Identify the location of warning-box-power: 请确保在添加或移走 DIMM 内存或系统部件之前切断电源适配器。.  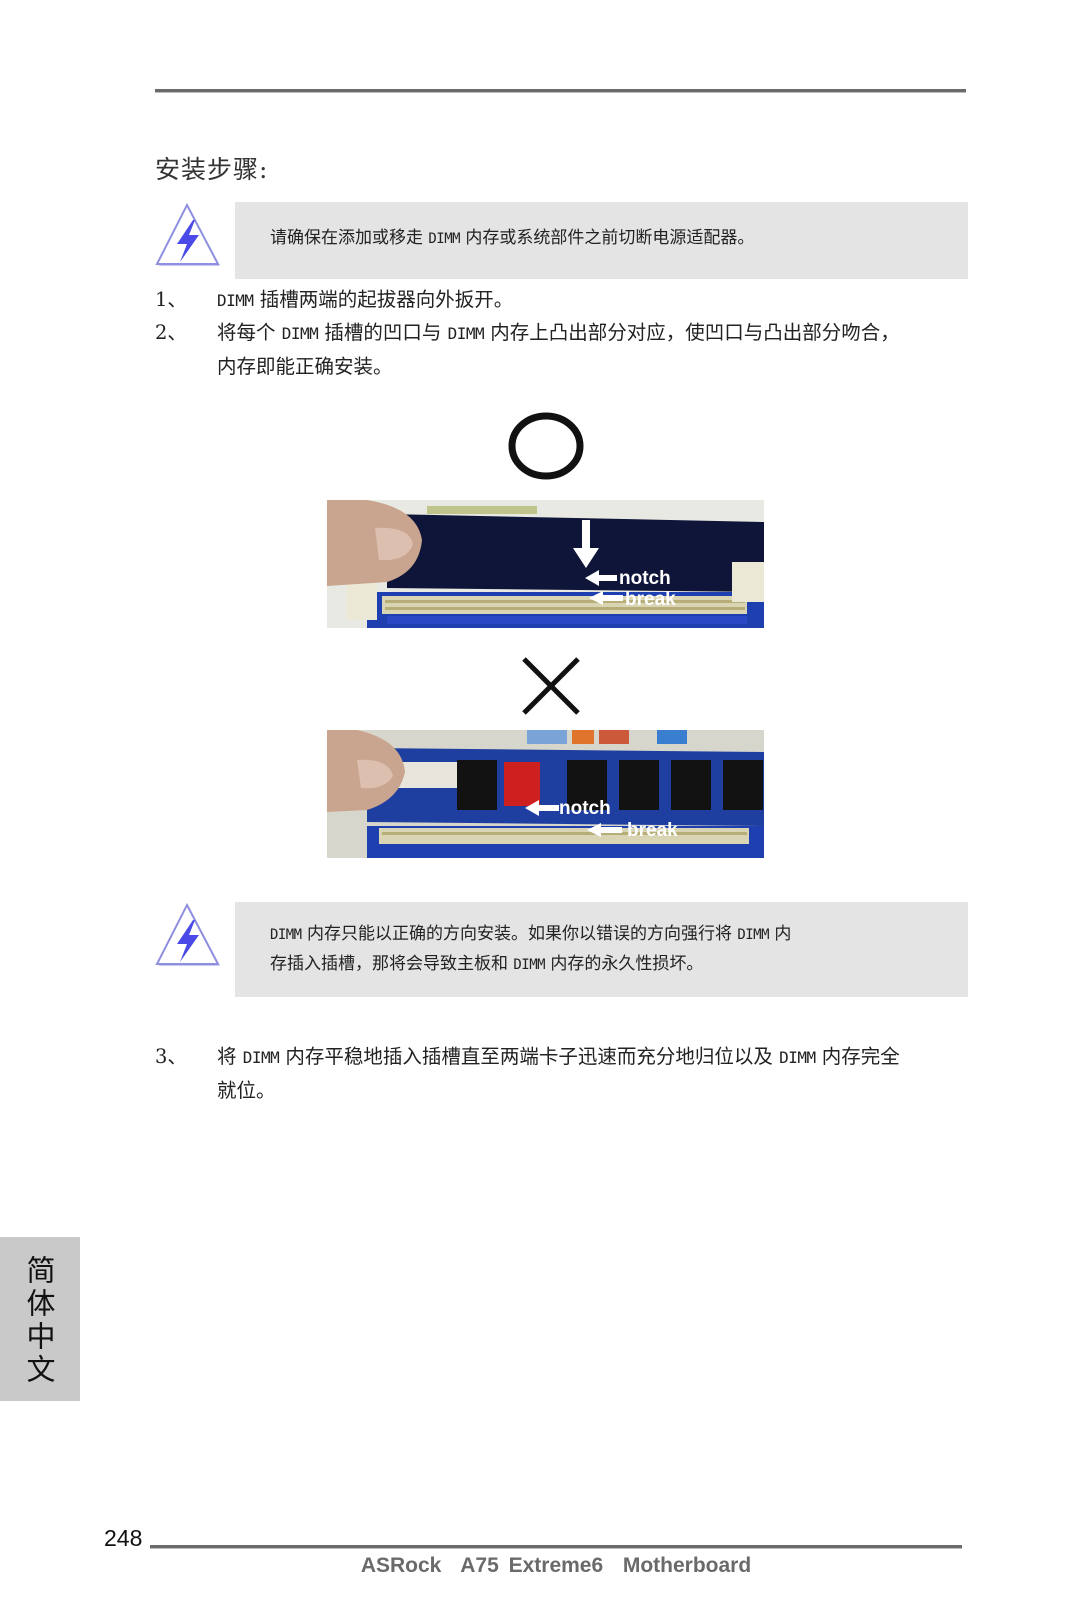
(601, 240).